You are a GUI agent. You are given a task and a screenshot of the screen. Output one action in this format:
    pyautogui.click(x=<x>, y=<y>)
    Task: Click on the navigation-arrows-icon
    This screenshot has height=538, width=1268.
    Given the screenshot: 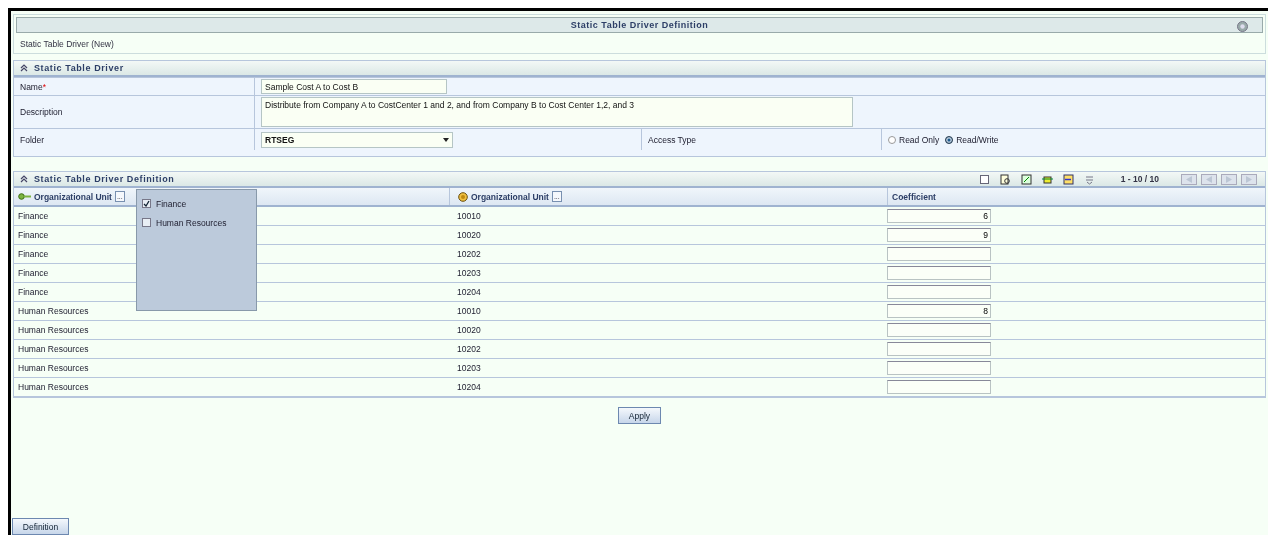 What is the action you would take?
    pyautogui.click(x=1220, y=179)
    